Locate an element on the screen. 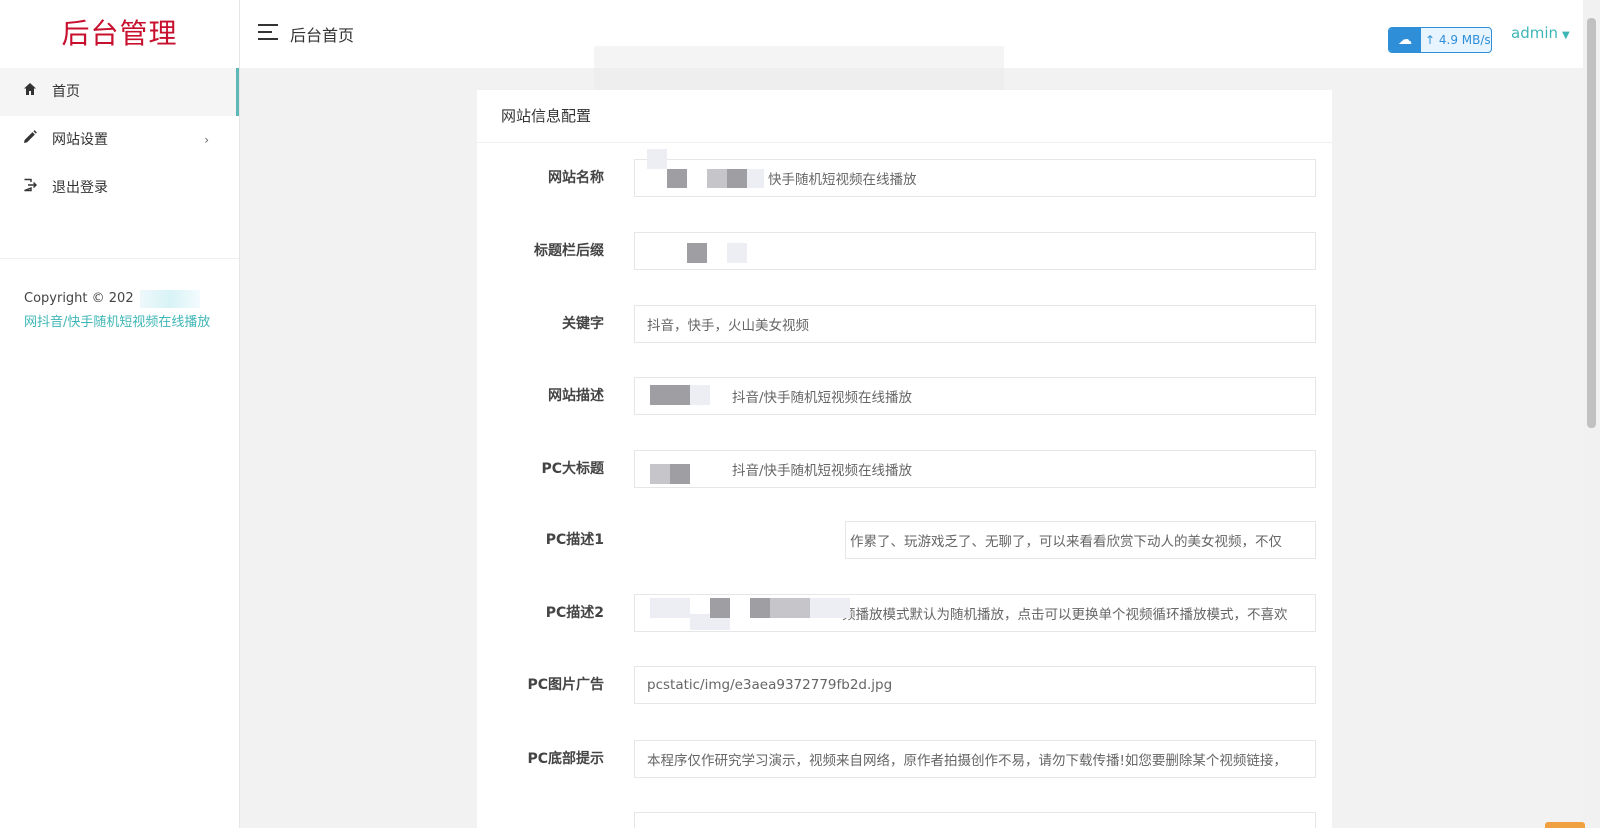 The width and height of the screenshot is (1600, 828). form-row-pc-description-2: PC描述2 is located at coordinates (904, 613).